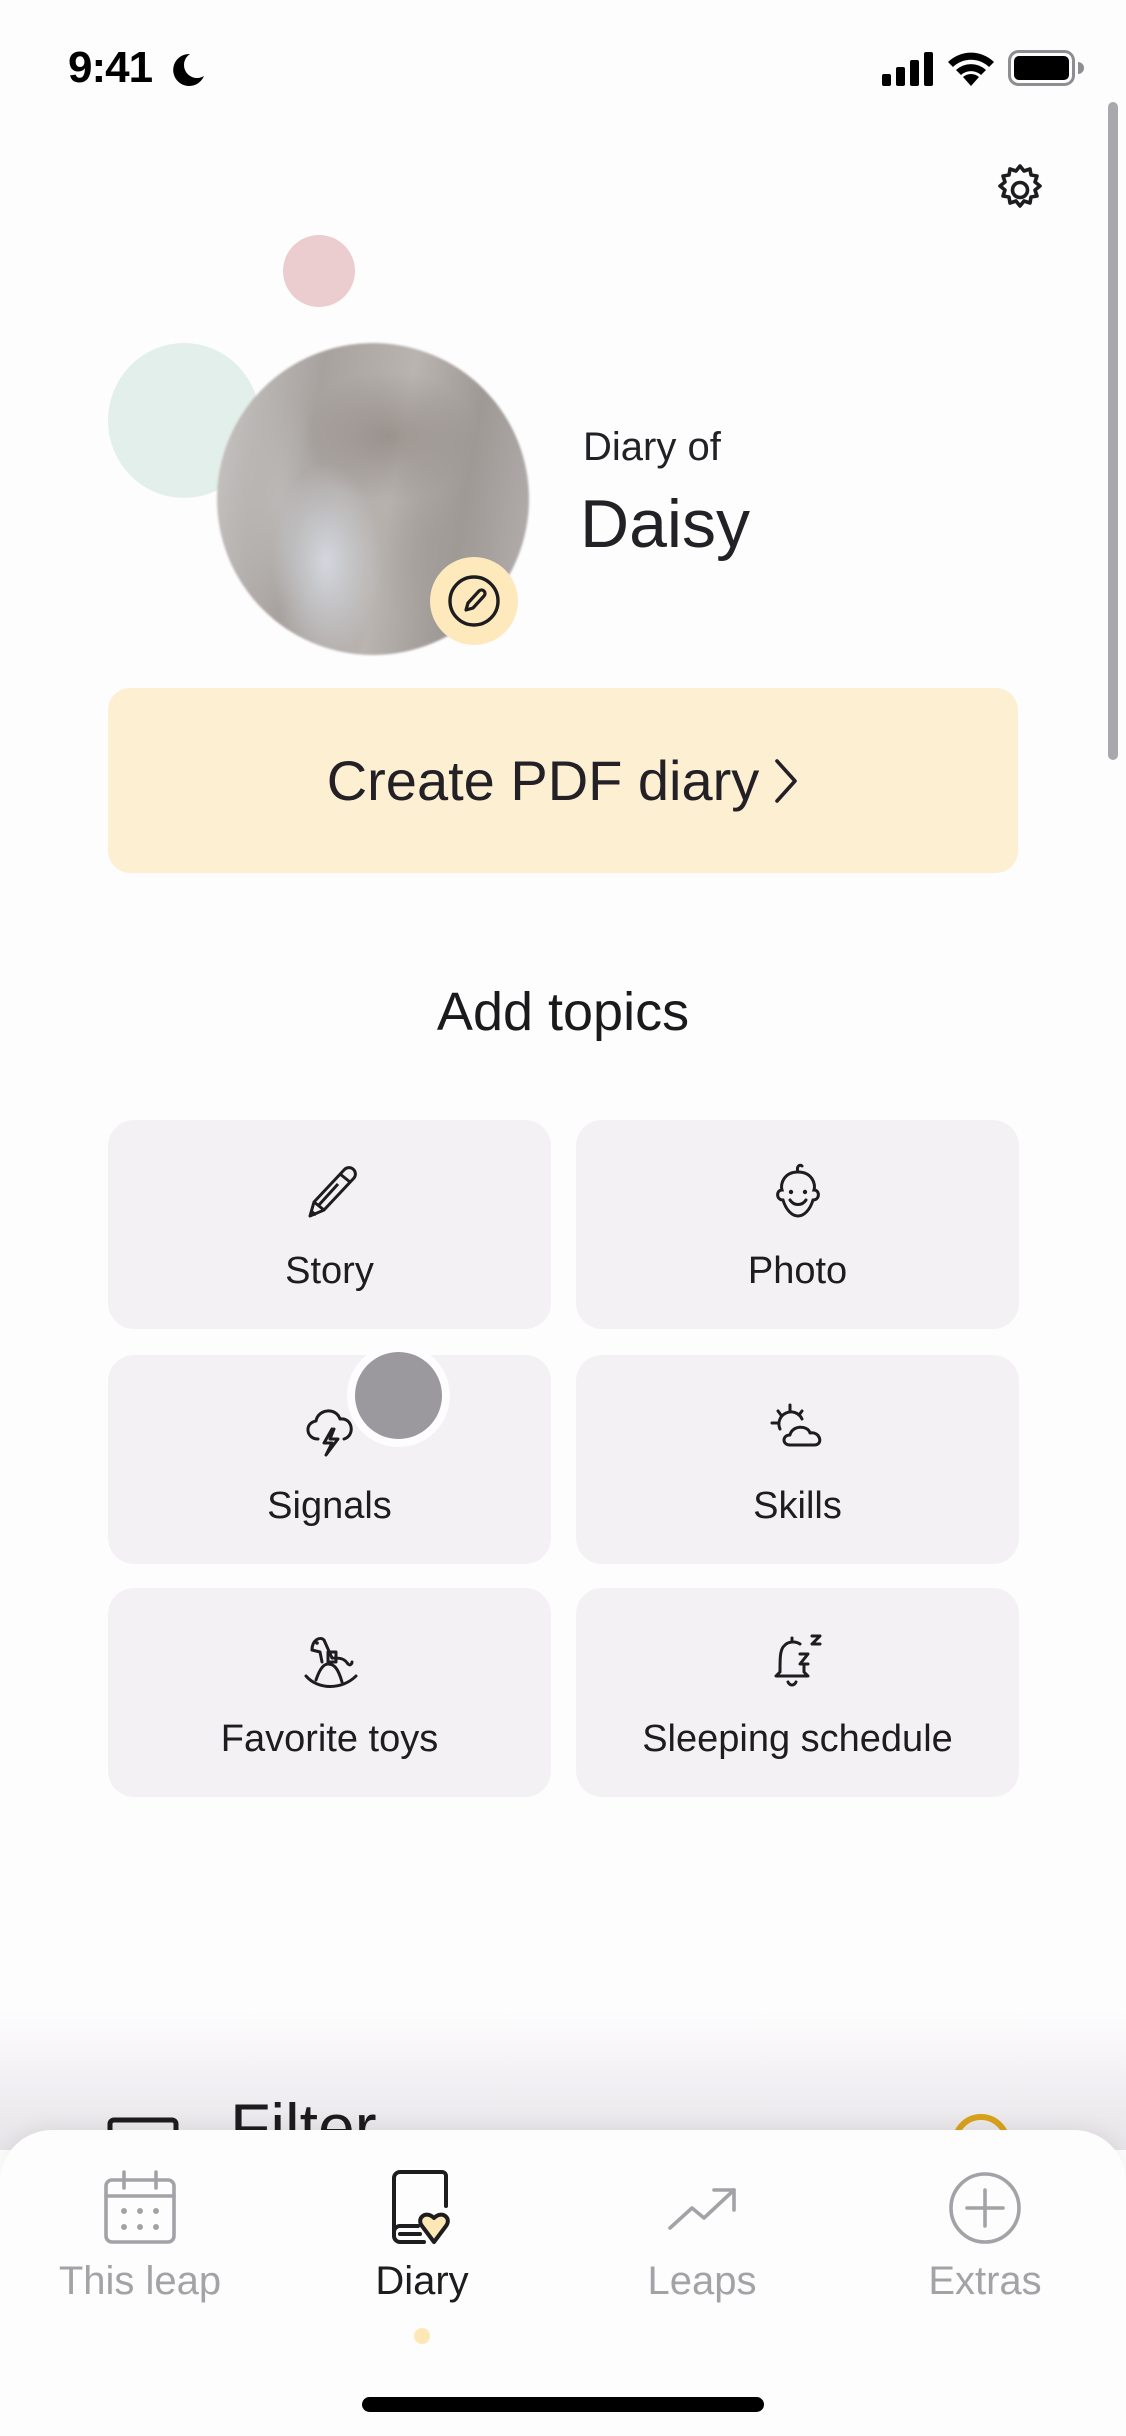 Image resolution: width=1126 pixels, height=2436 pixels. Describe the element at coordinates (140, 2281) in the screenshot. I see `tab-label: This leap` at that location.